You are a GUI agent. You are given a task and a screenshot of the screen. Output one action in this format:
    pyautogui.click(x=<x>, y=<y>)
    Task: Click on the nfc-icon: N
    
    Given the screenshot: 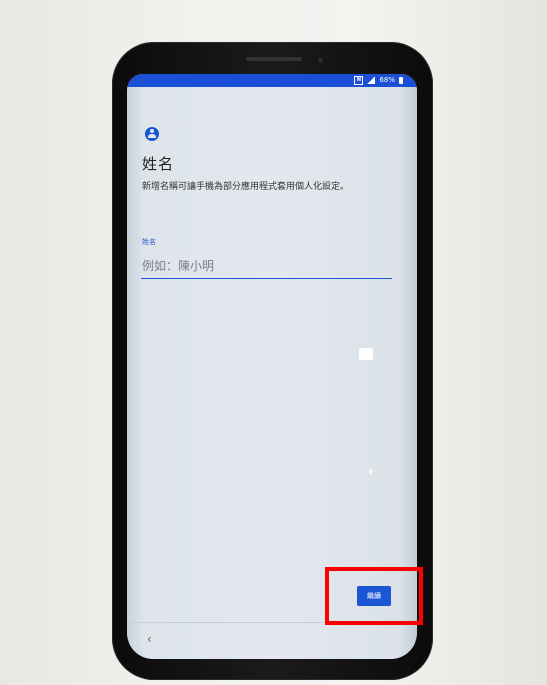 What is the action you would take?
    pyautogui.click(x=359, y=80)
    